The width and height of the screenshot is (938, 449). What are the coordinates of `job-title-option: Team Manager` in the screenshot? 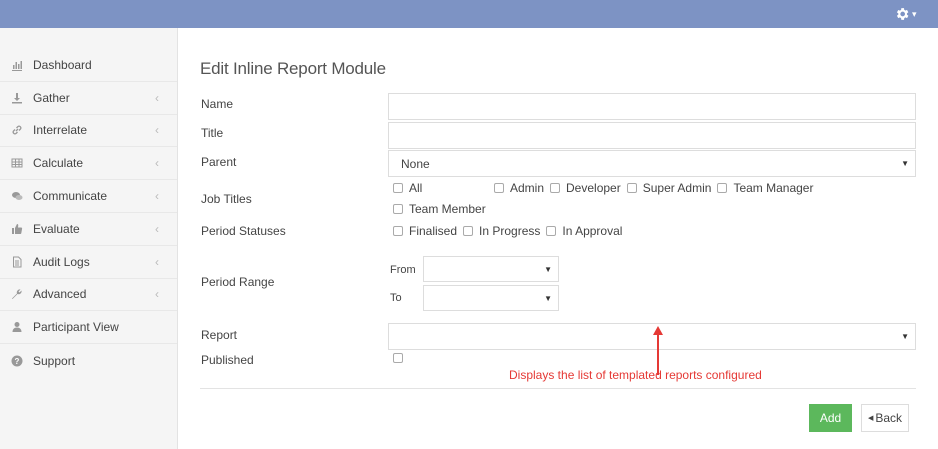 It's located at (765, 188).